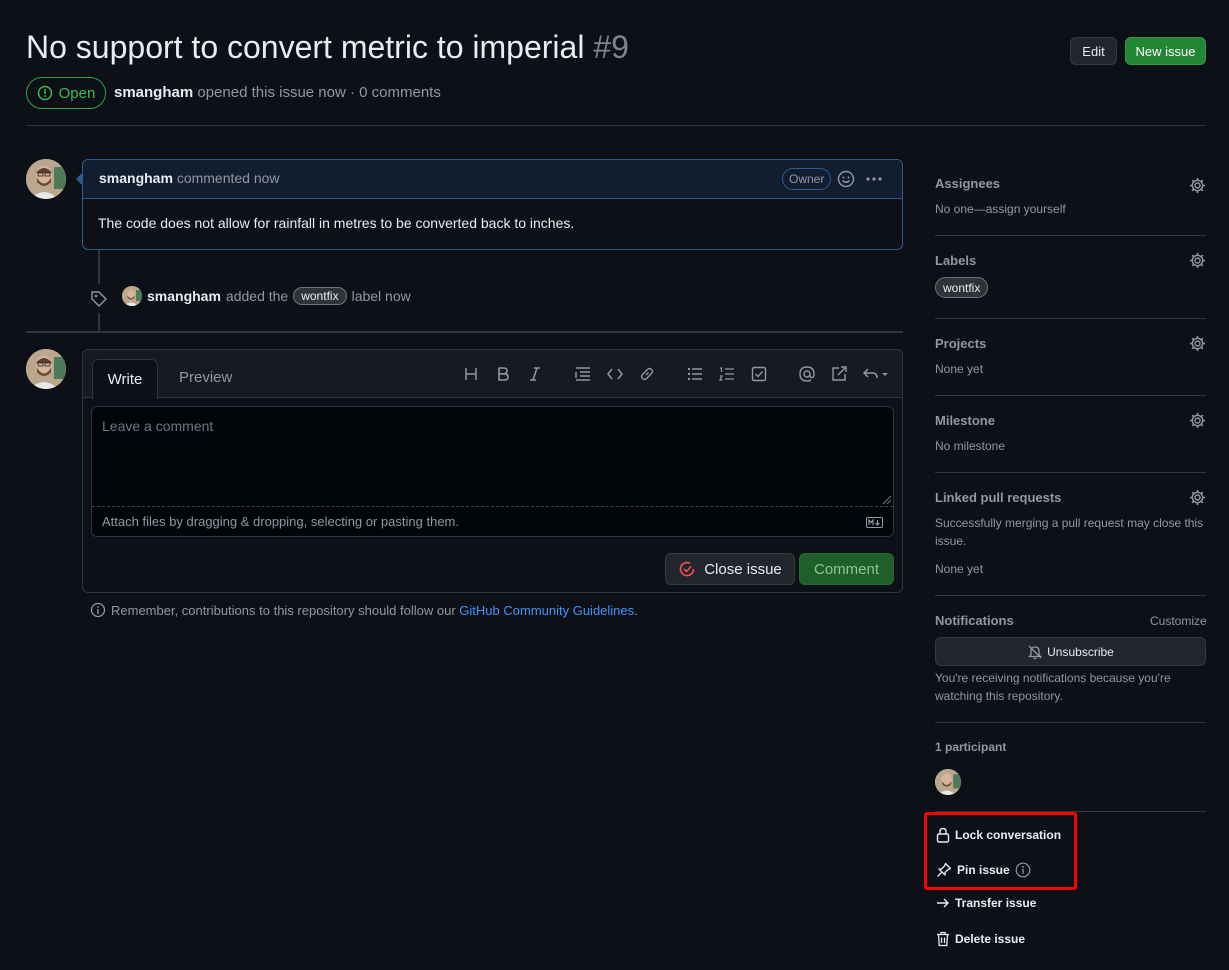 Image resolution: width=1229 pixels, height=970 pixels. Describe the element at coordinates (807, 179) in the screenshot. I see `owner-badge: Owner` at that location.